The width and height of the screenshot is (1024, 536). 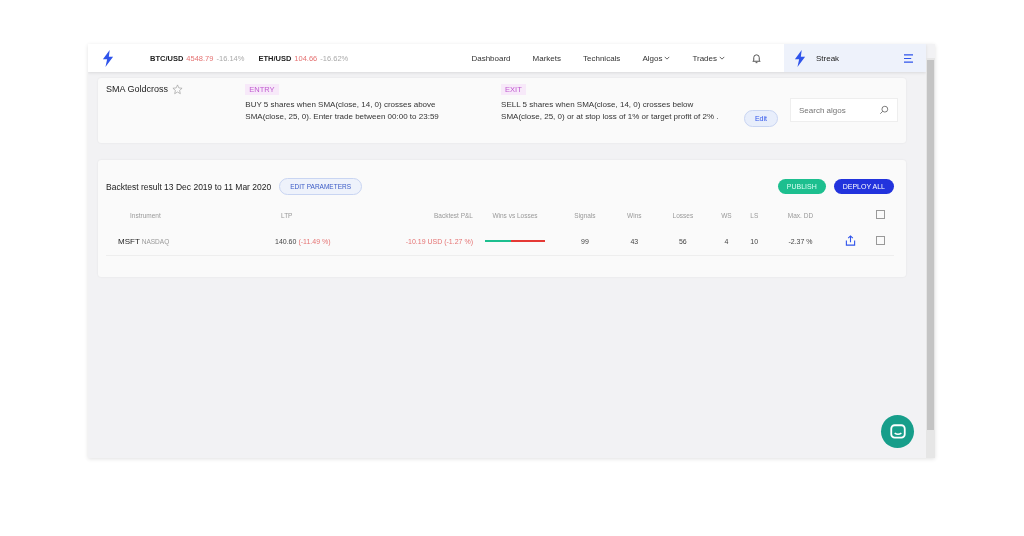 I want to click on chat-icon, so click(x=897, y=431).